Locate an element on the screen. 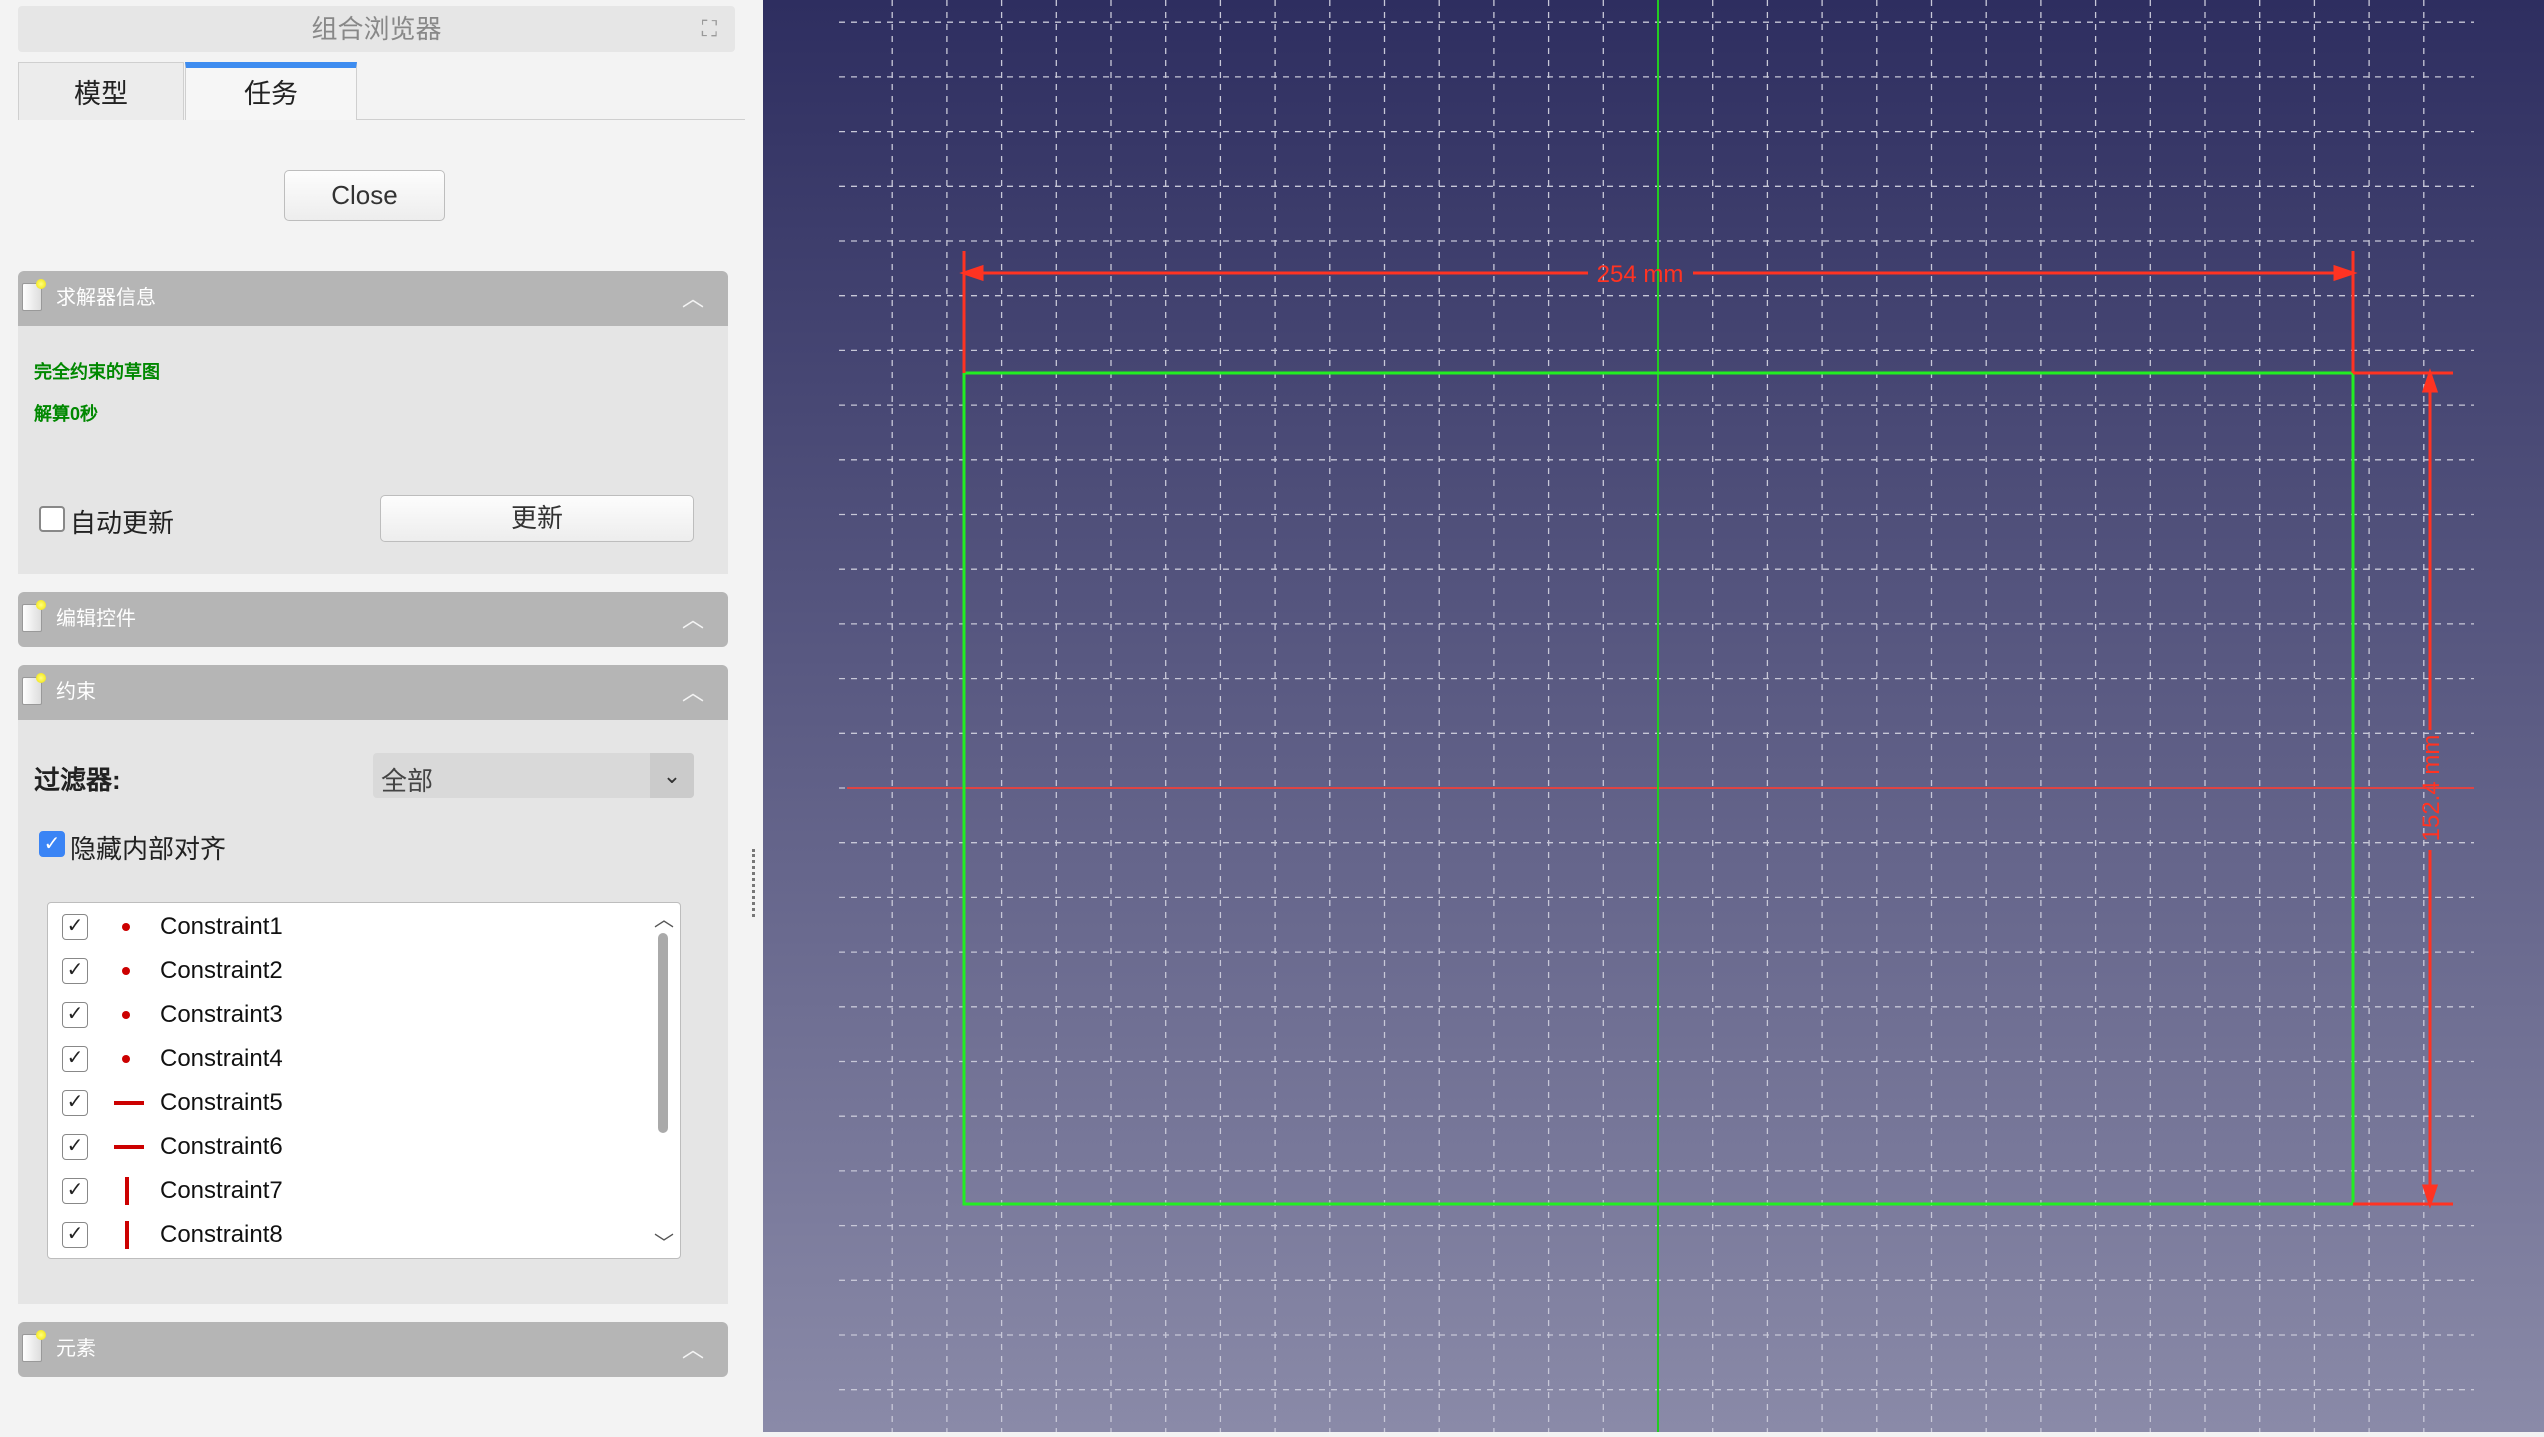 The height and width of the screenshot is (1437, 2544). constraint-name: Constraint6 is located at coordinates (221, 1146).